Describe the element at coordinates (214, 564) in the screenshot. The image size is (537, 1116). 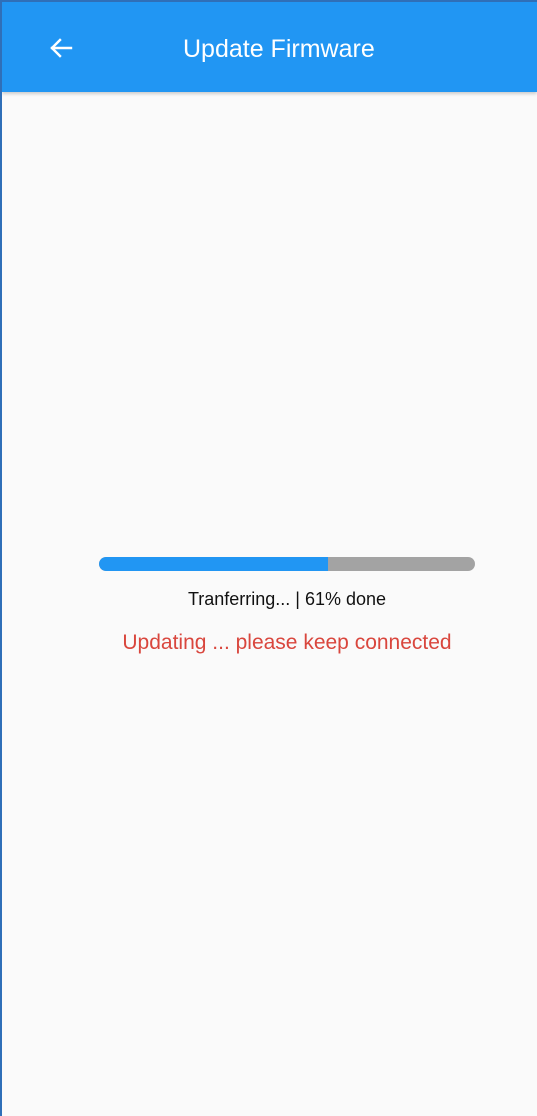
I see `progress-bar-fill` at that location.